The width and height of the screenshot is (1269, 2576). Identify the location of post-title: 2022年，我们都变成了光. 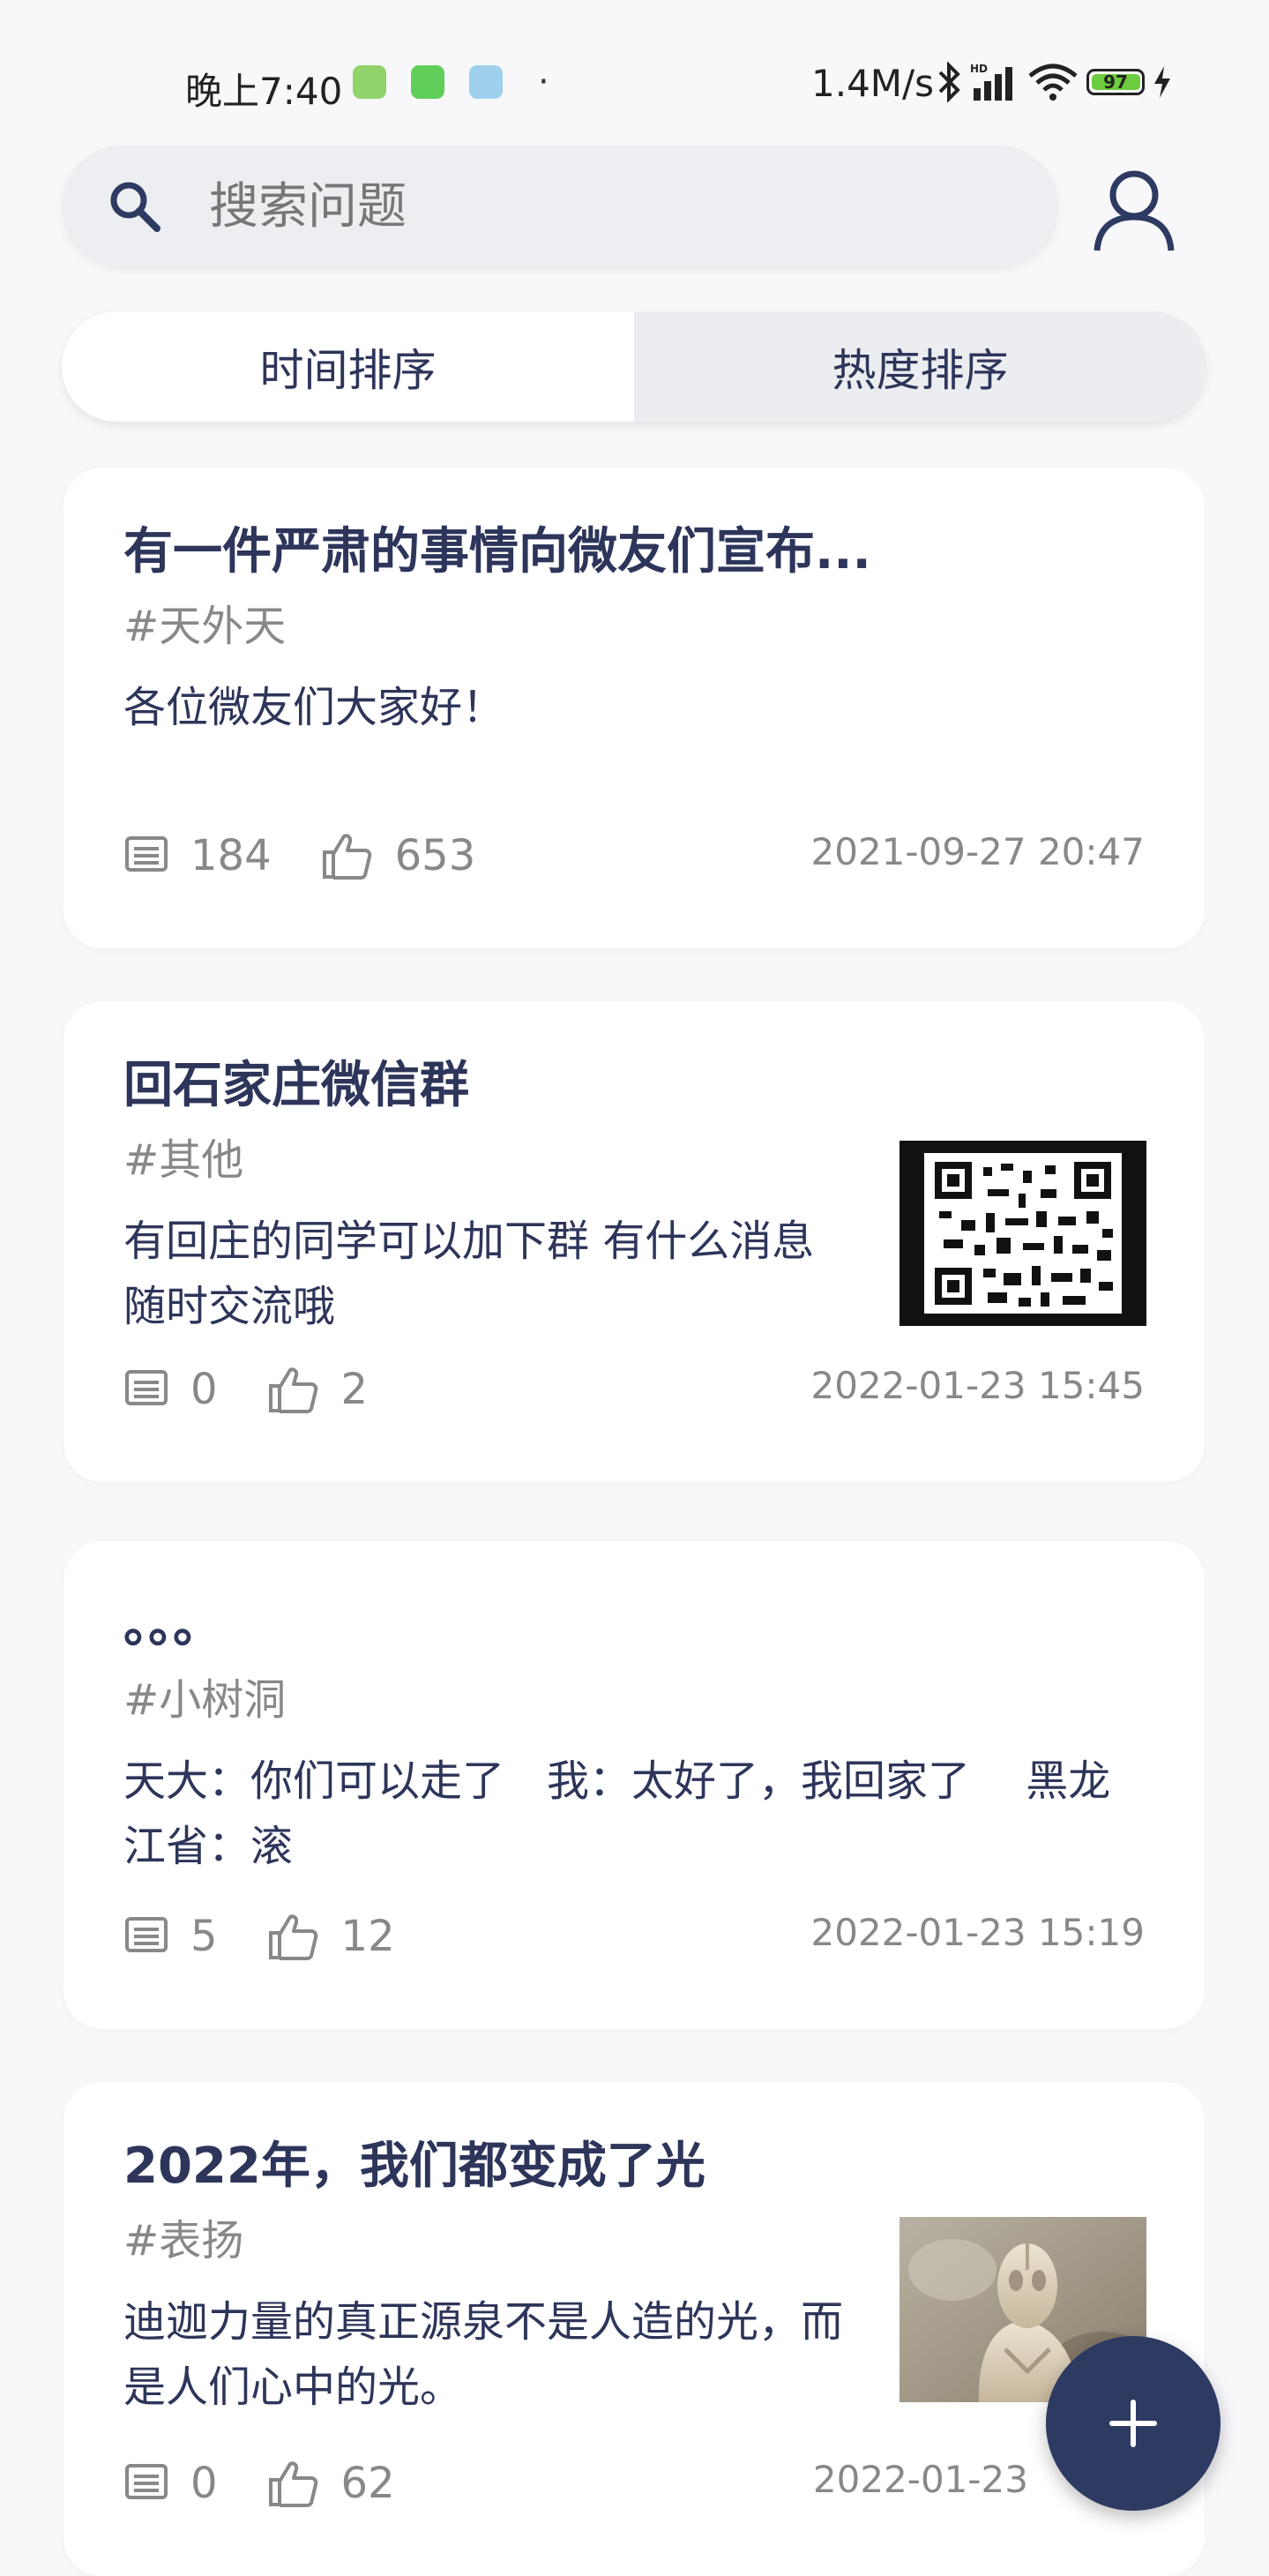
(414, 2166).